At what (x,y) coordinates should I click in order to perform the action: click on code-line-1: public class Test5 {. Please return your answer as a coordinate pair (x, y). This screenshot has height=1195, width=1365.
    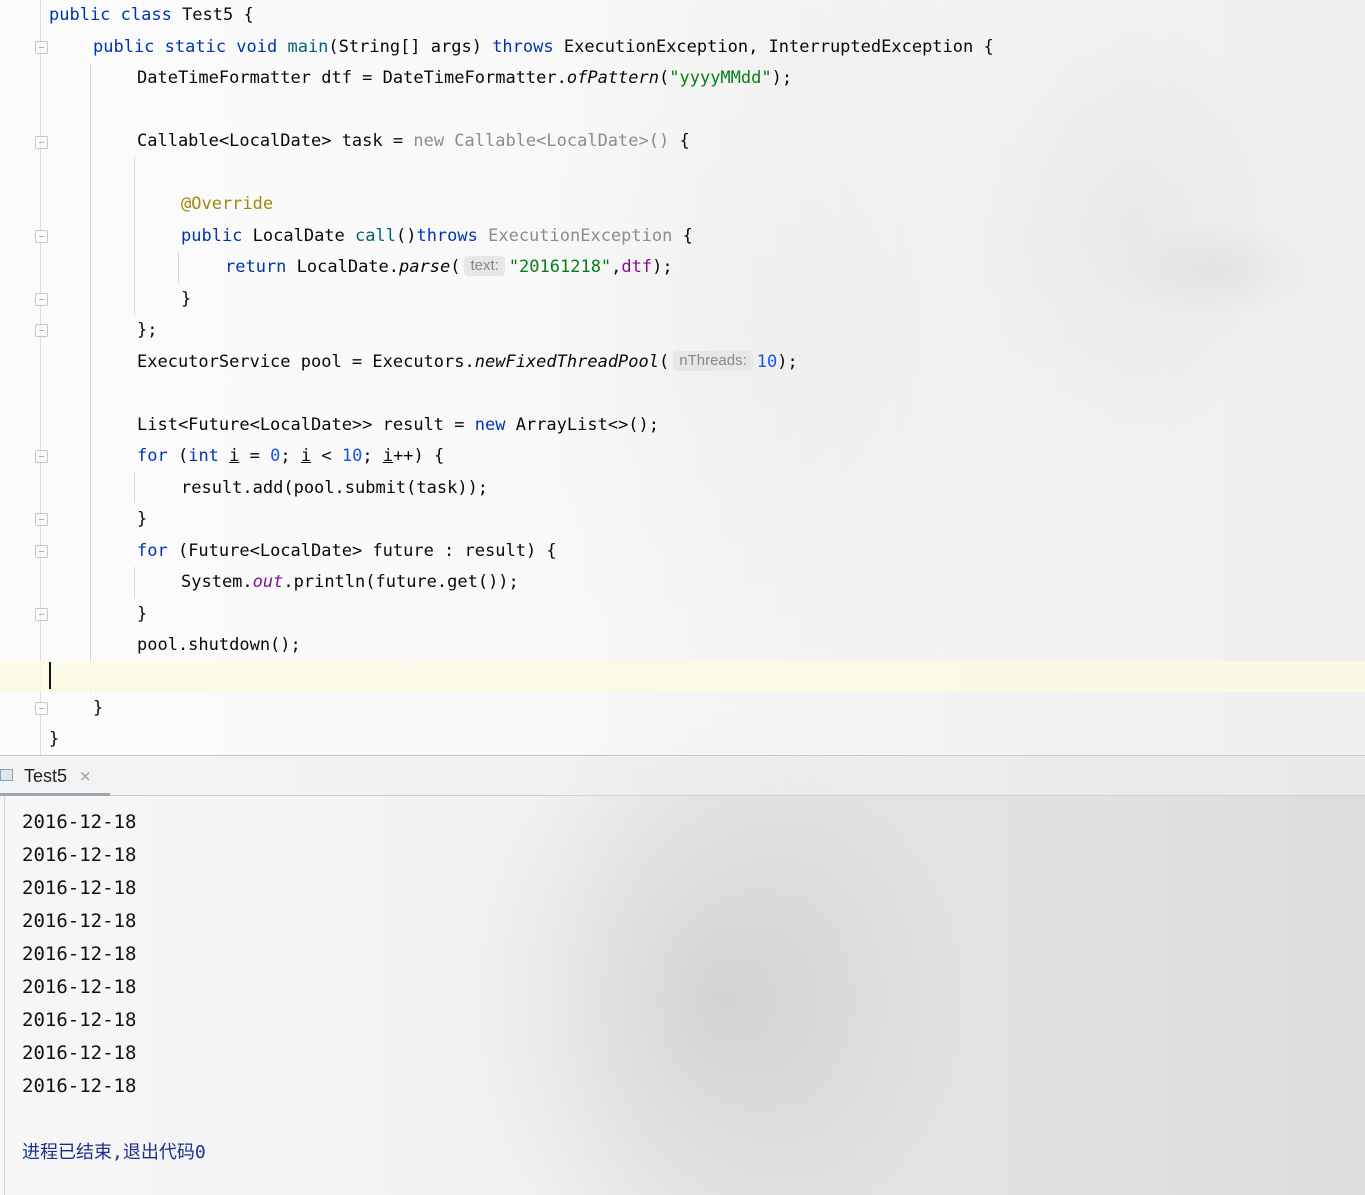
    Looking at the image, I should click on (682, 15).